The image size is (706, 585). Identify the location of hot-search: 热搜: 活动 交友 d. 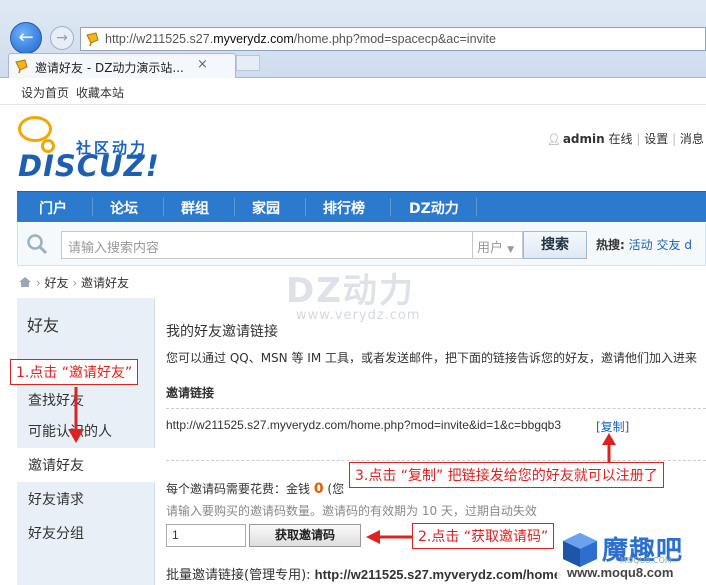
(644, 244).